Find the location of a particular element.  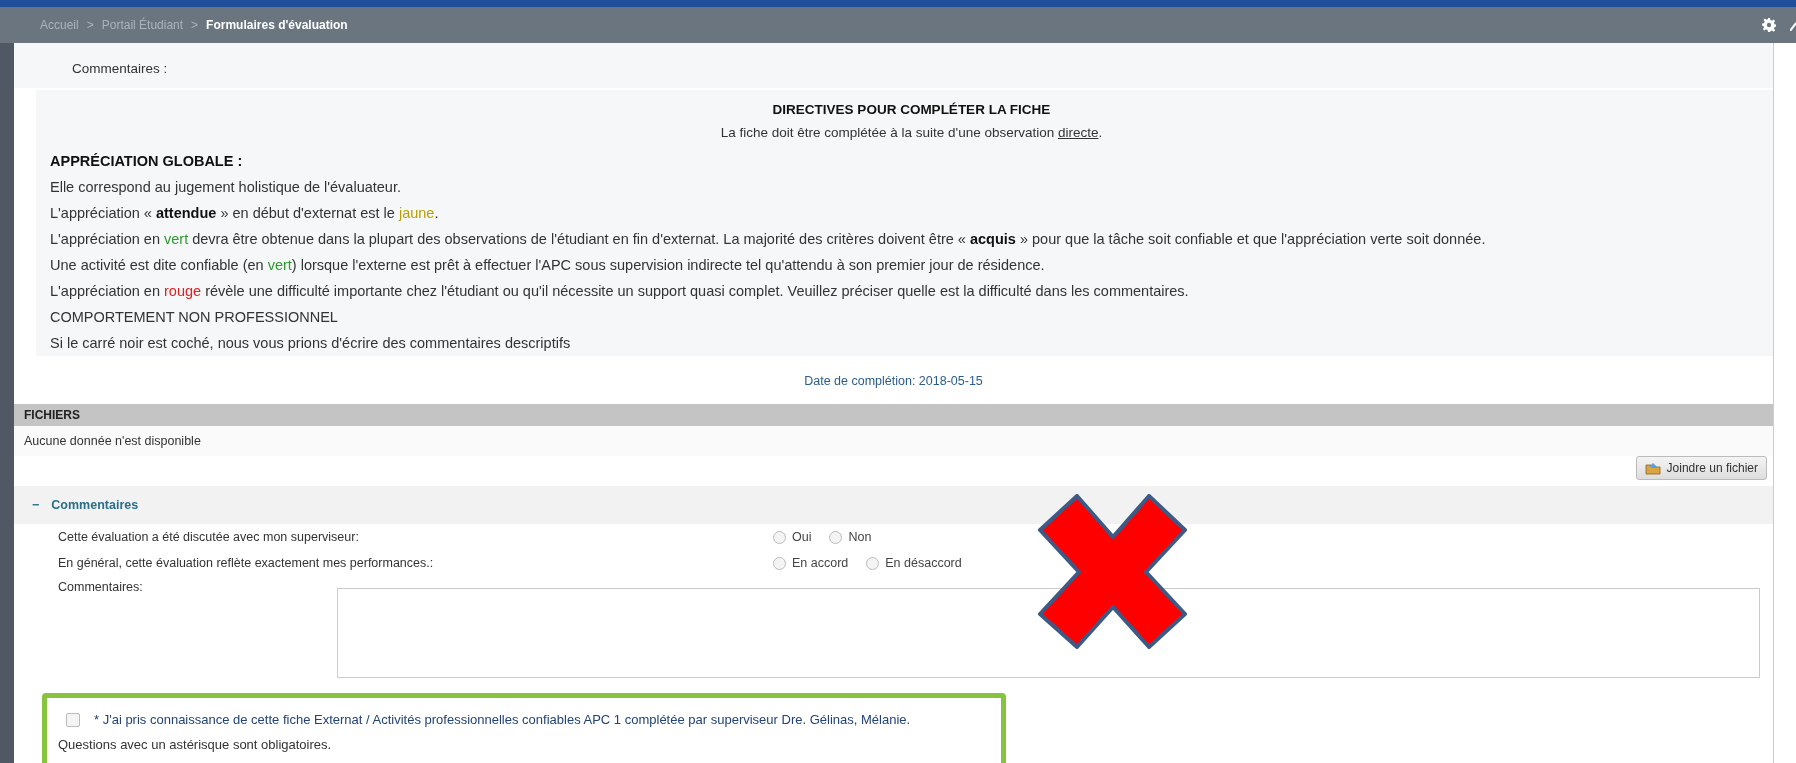

question-label: Cette évaluation a été discutée avec mon superviseur: is located at coordinates (209, 537).